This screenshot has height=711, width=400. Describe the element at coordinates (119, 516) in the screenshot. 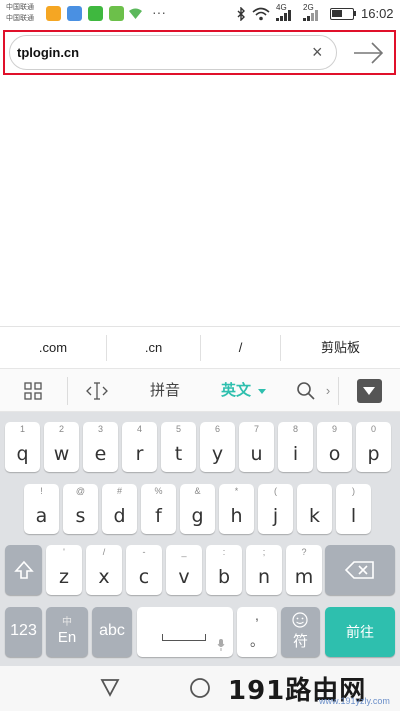

I see `key-label: d` at that location.